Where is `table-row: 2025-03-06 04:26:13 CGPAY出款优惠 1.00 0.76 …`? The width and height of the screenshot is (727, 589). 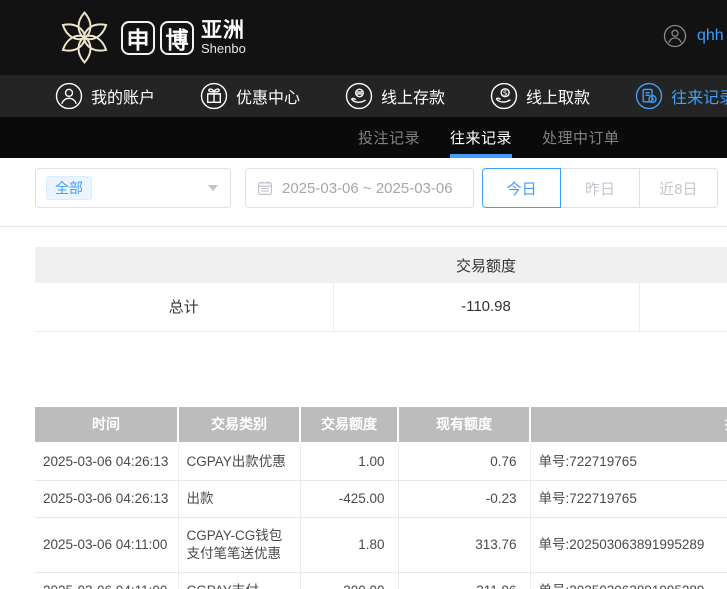
table-row: 2025-03-06 04:26:13 CGPAY出款优惠 1.00 0.76 … is located at coordinates (381, 461).